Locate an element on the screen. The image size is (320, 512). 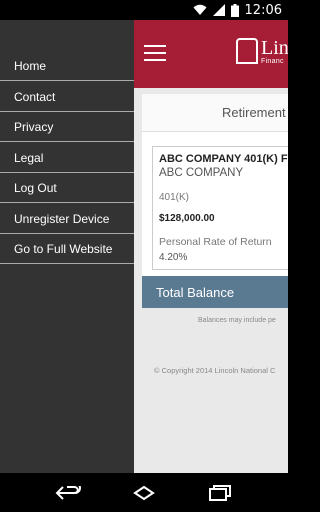
rate-of-return-label: Personal Rate of Return is located at coordinates (215, 242).